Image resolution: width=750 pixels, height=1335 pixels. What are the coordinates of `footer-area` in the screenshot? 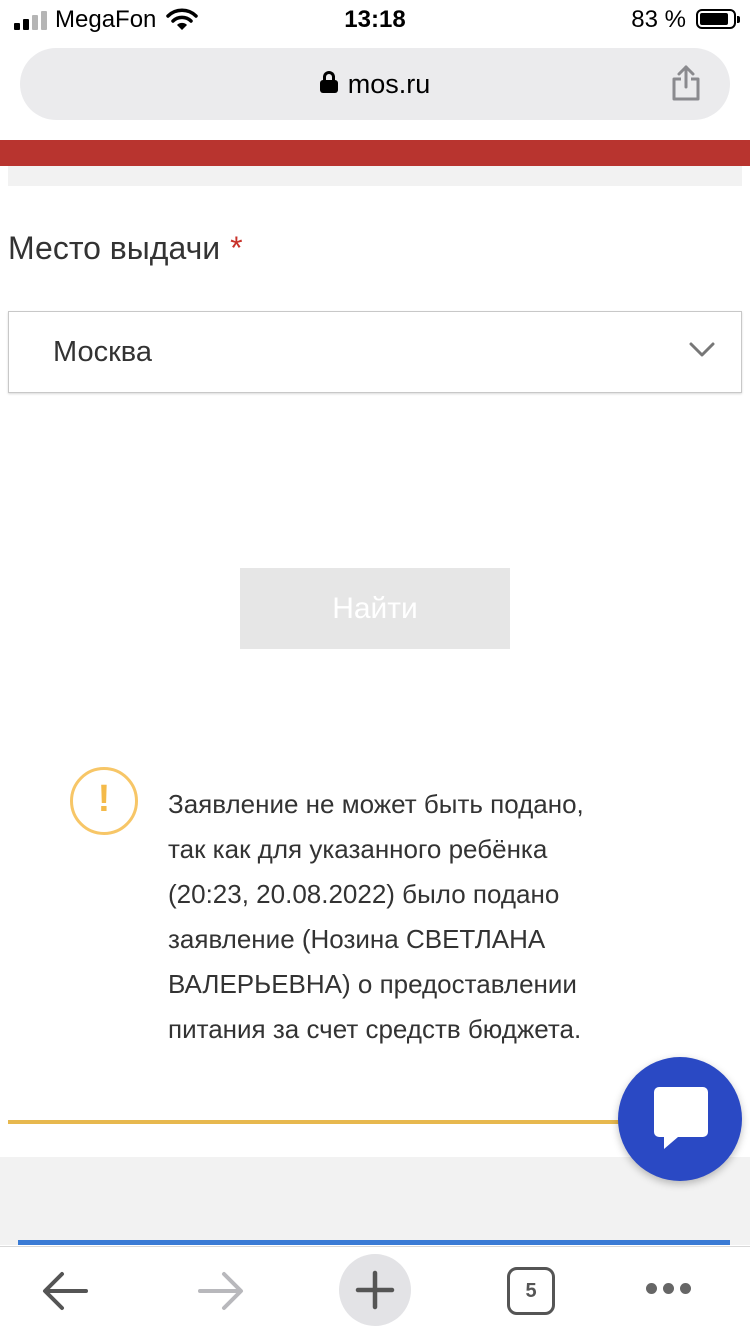 It's located at (375, 1201).